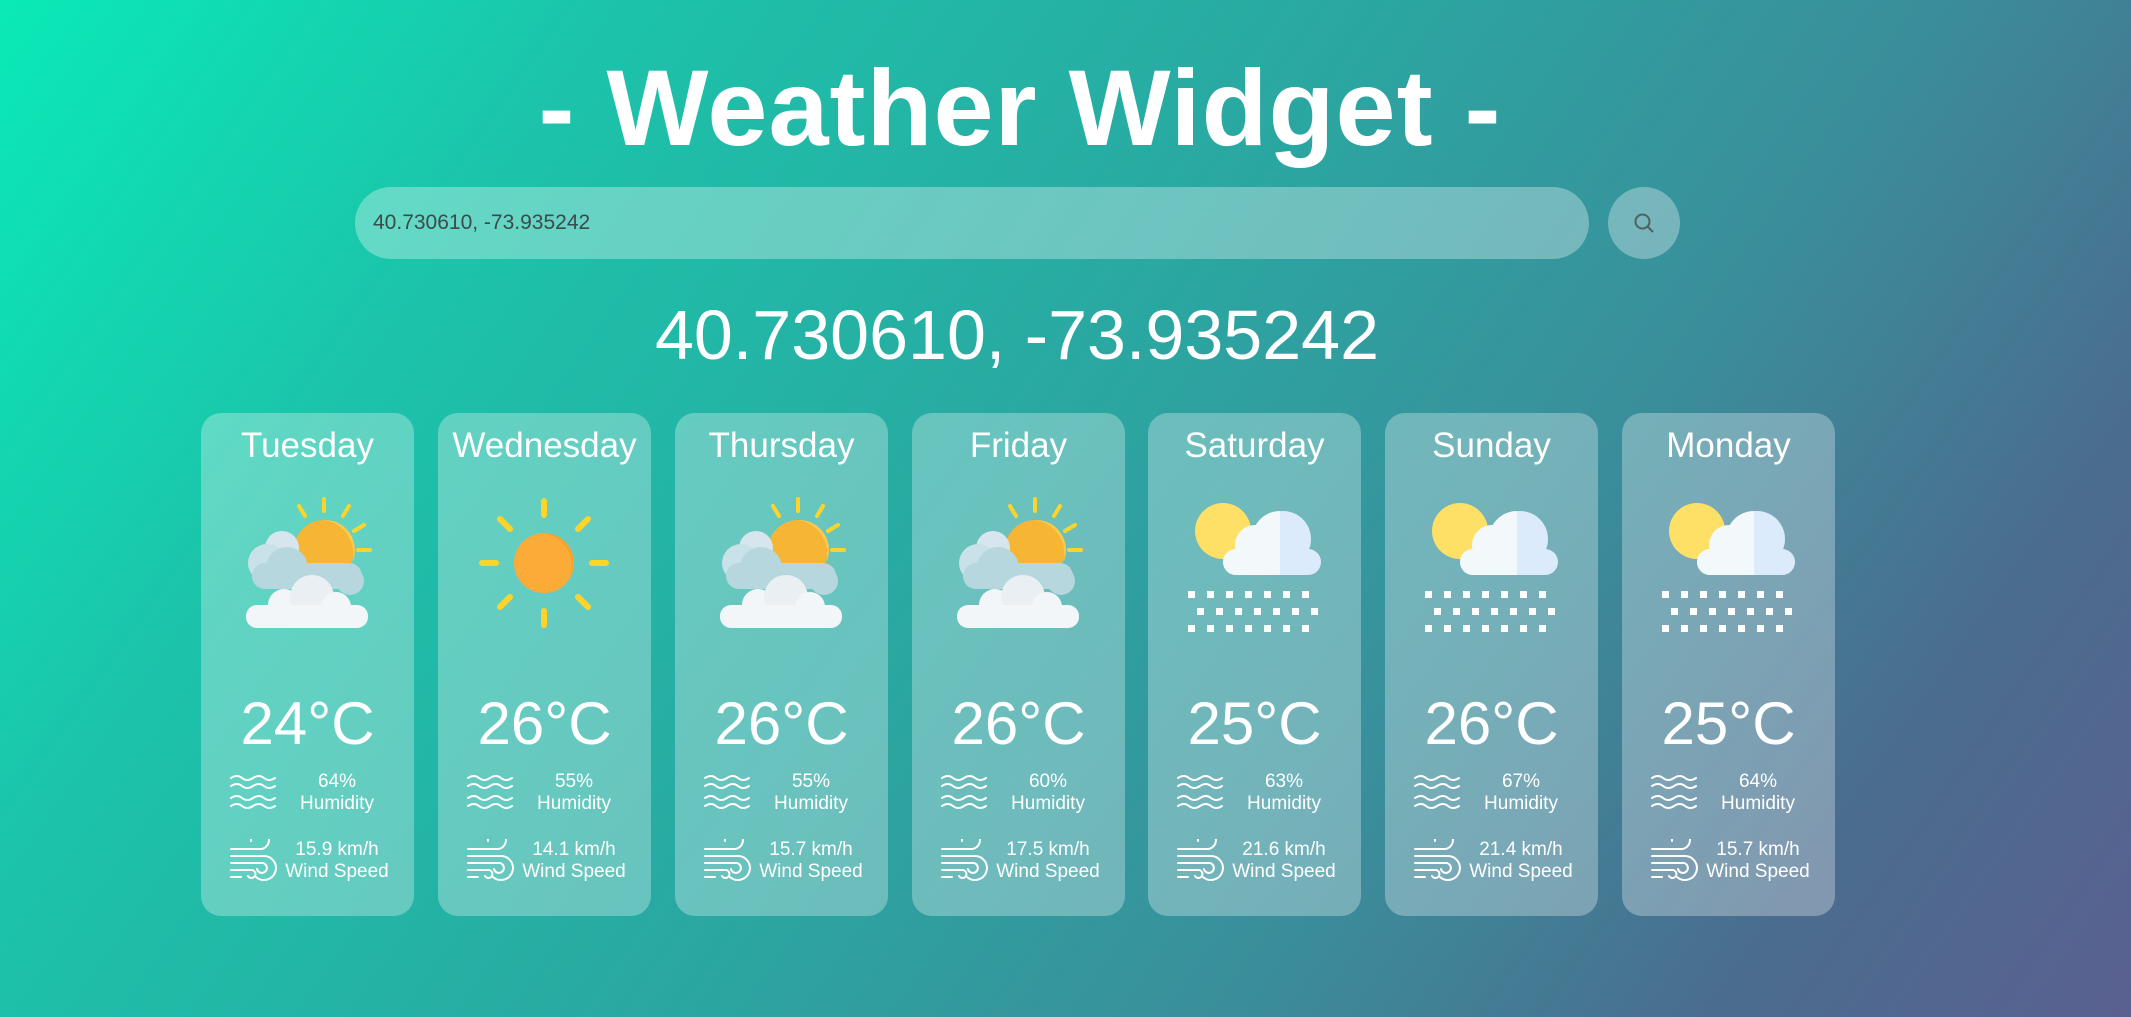 Image resolution: width=2131 pixels, height=1017 pixels. What do you see at coordinates (1284, 781) in the screenshot?
I see `humidity-value: 63%` at bounding box center [1284, 781].